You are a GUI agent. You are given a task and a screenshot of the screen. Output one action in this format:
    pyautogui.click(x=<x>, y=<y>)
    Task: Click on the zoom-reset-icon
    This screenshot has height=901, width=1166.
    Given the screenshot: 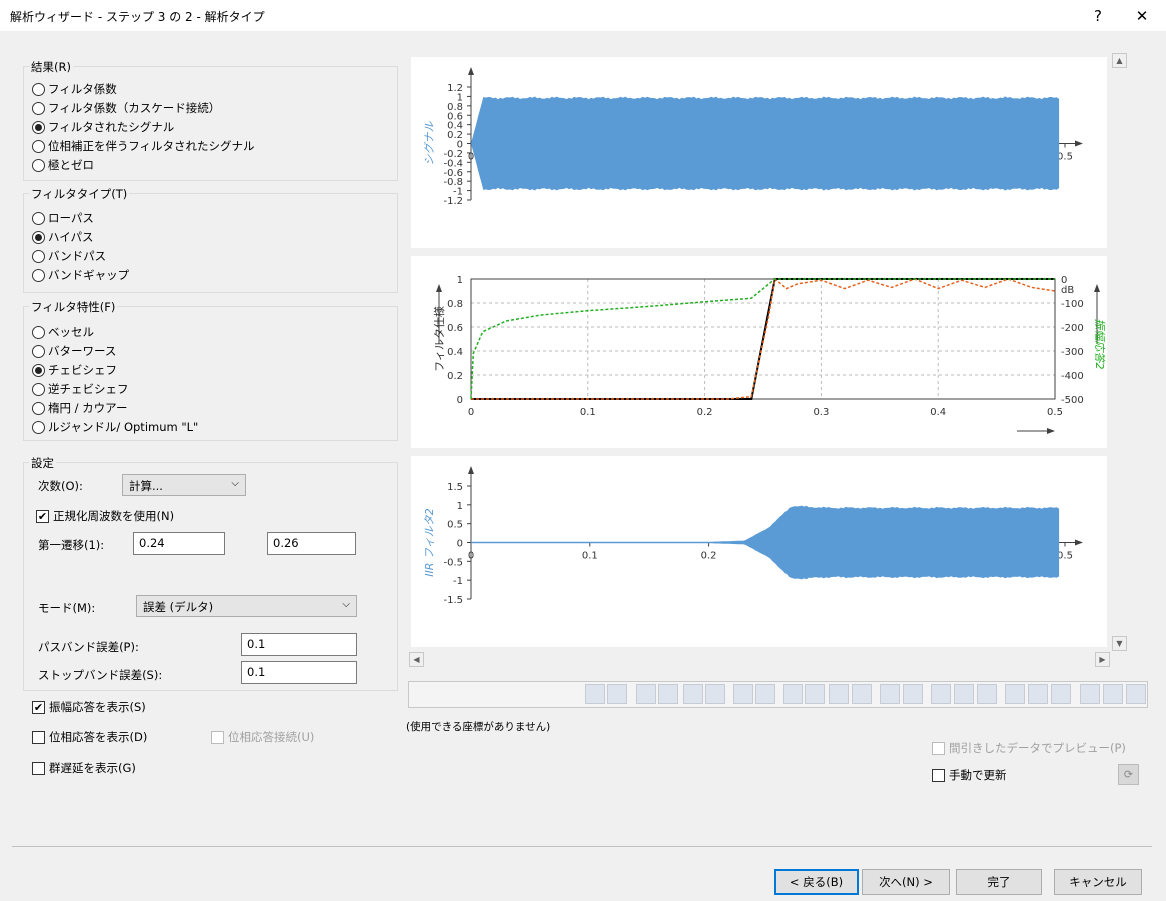 What is the action you would take?
    pyautogui.click(x=987, y=694)
    